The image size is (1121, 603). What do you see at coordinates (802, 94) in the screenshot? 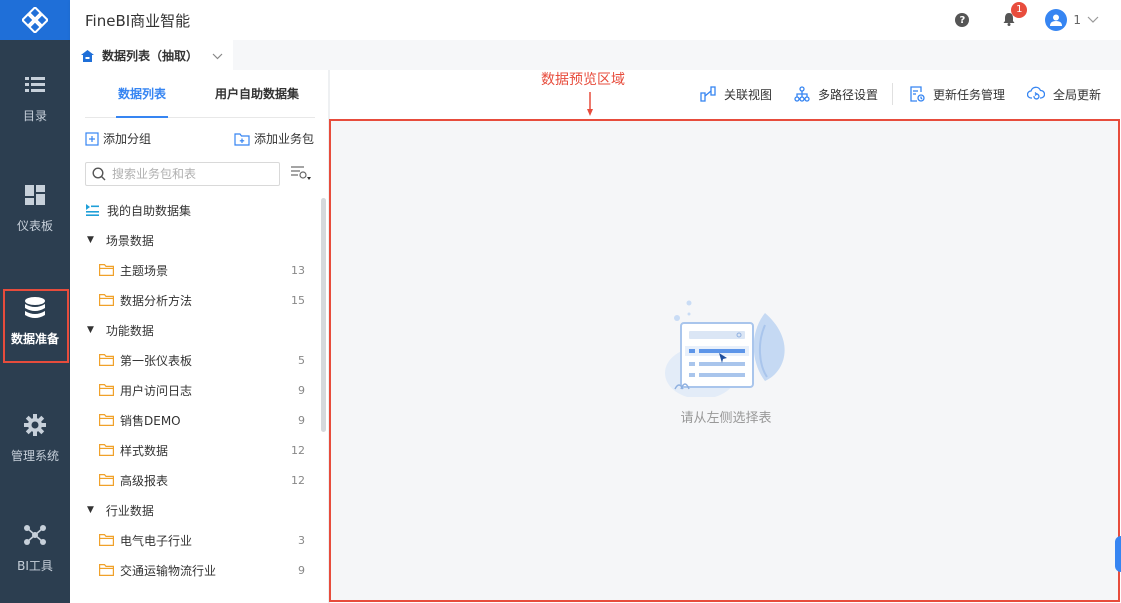
I see `hierarchy-icon` at bounding box center [802, 94].